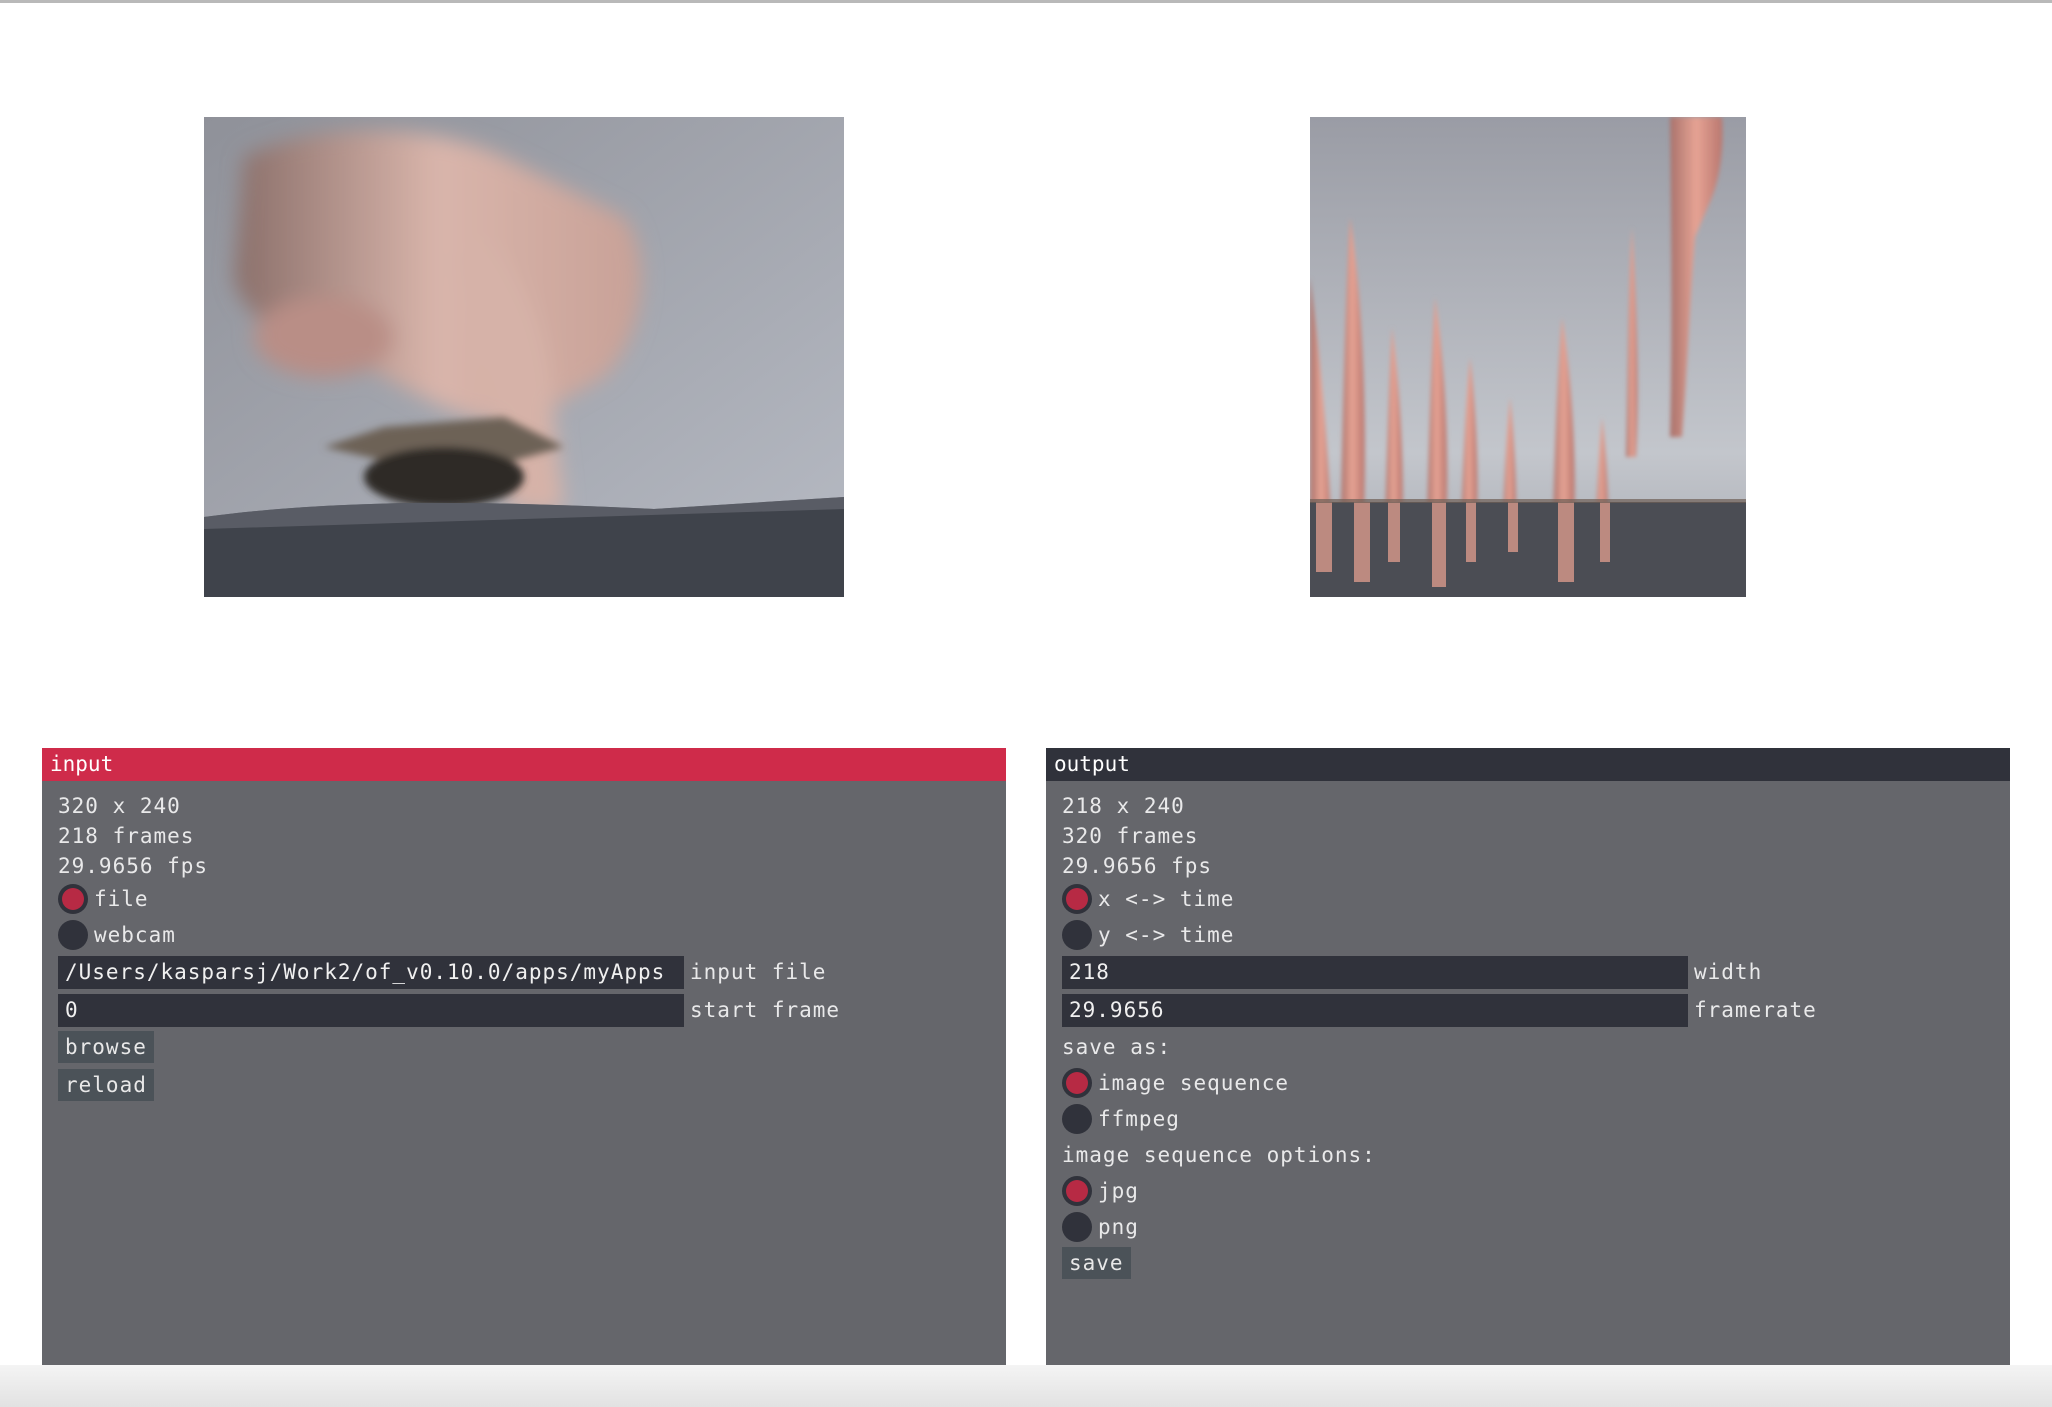 This screenshot has width=2052, height=1407. I want to click on source-option-file: file, so click(524, 899).